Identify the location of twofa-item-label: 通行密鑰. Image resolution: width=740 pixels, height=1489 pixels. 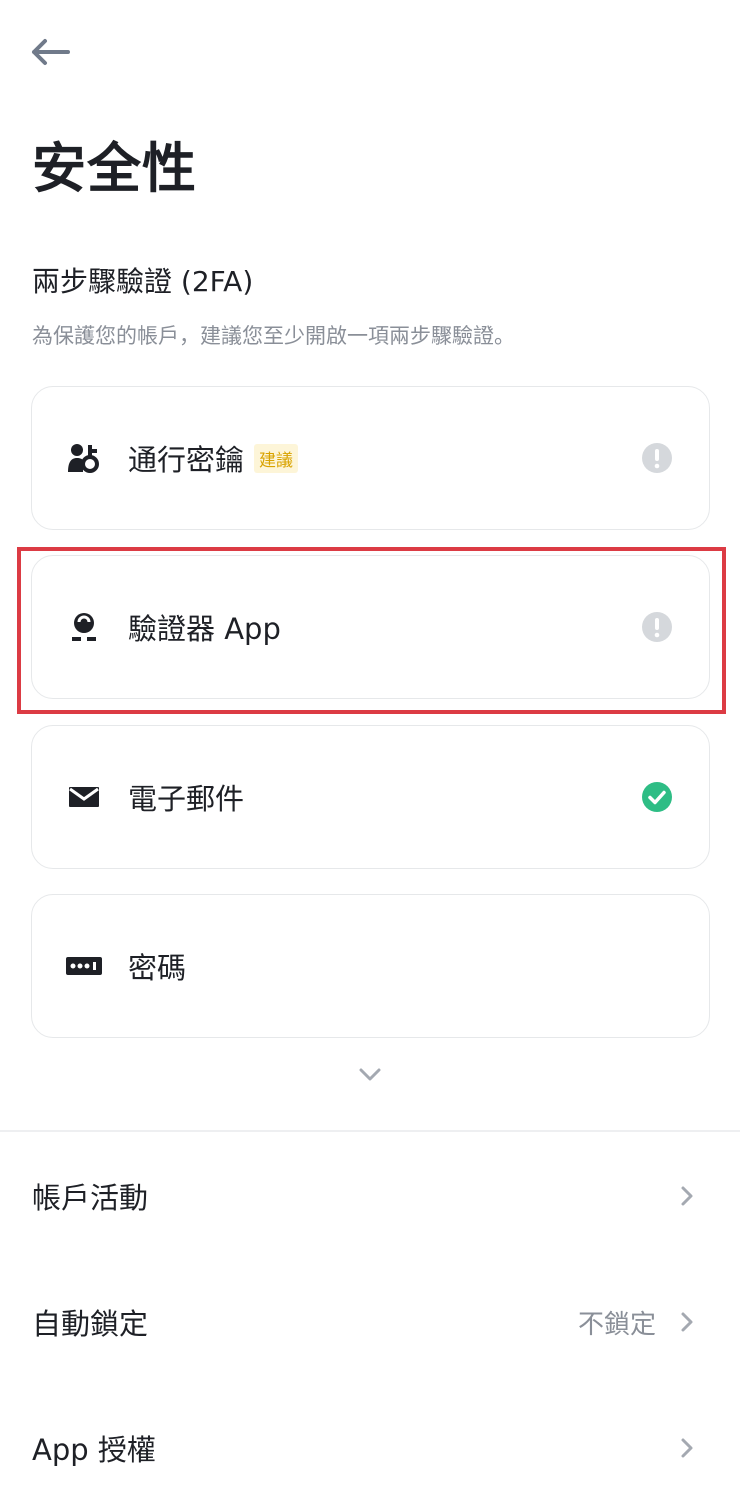
(186, 460).